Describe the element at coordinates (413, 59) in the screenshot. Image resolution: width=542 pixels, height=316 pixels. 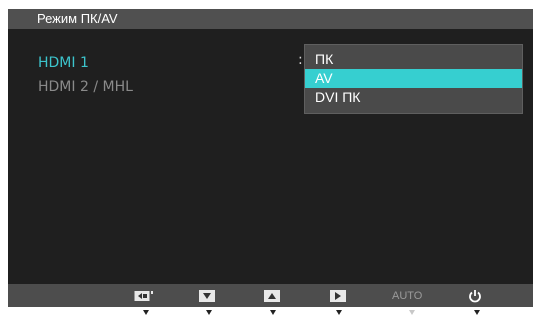
I see `option-pc: ПК` at that location.